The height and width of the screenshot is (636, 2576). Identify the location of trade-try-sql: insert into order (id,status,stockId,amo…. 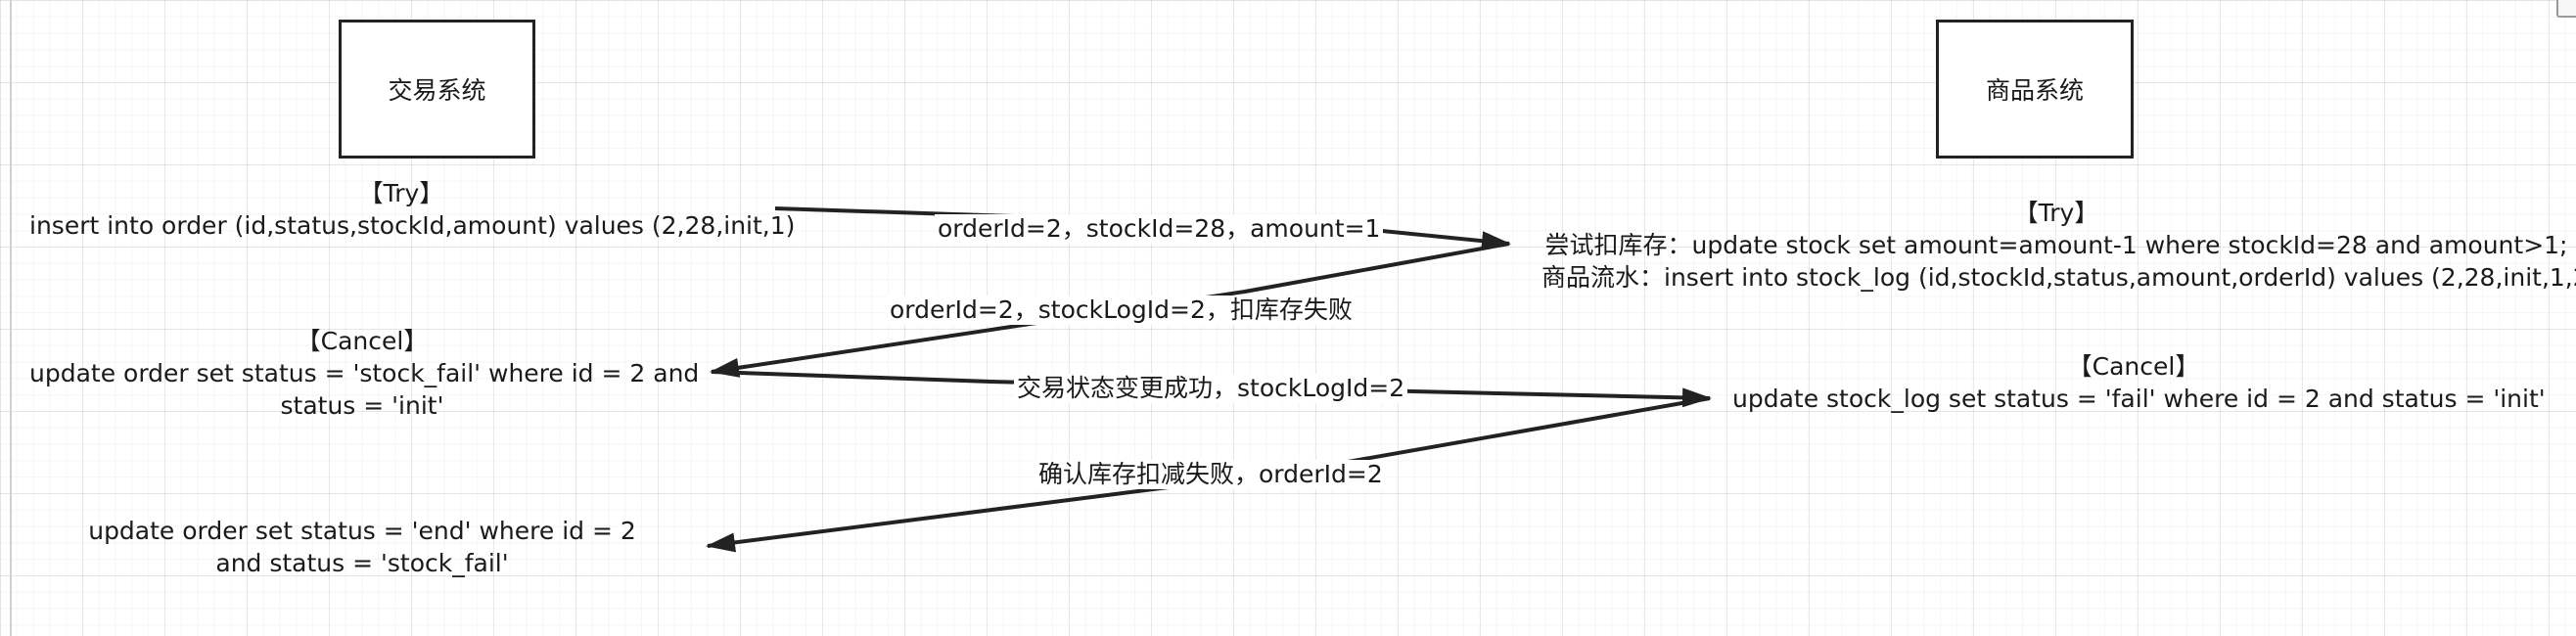
(413, 226).